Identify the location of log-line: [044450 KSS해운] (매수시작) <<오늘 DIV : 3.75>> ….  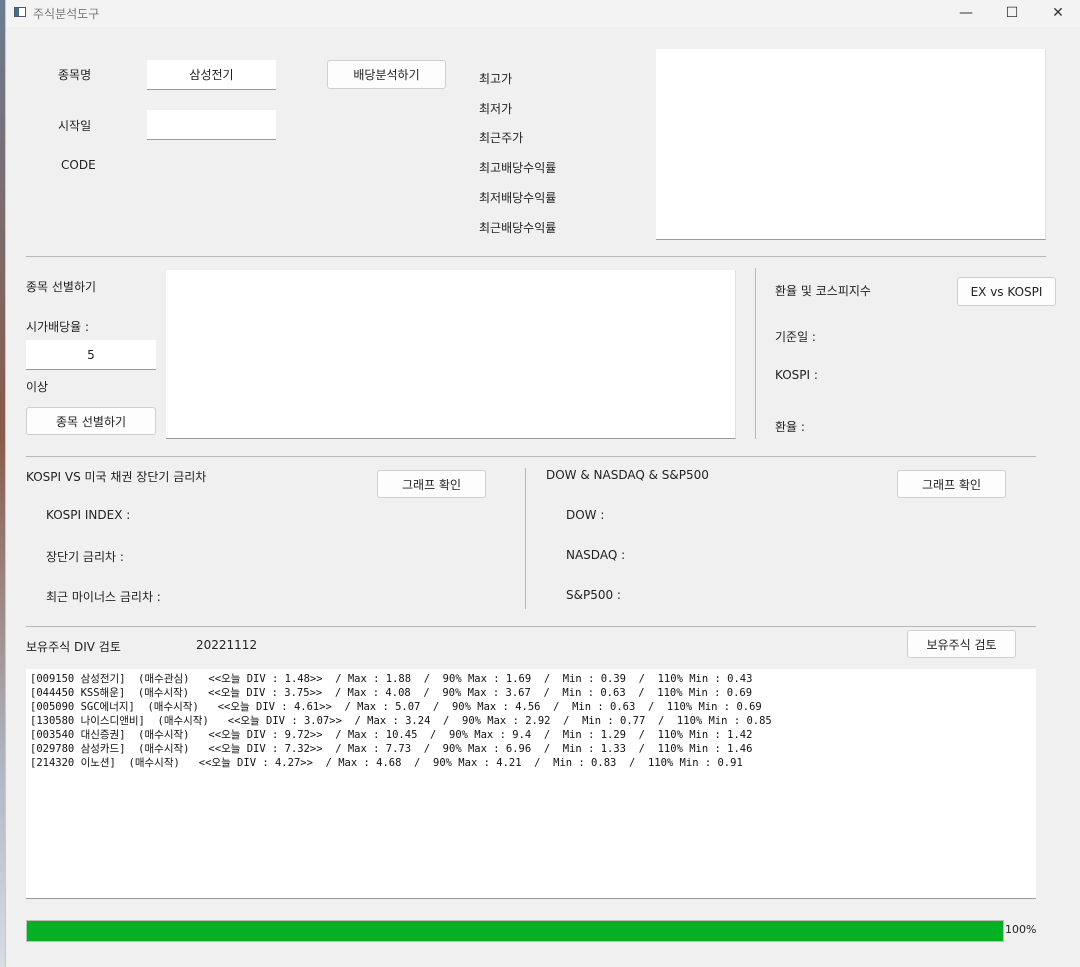
(391, 693).